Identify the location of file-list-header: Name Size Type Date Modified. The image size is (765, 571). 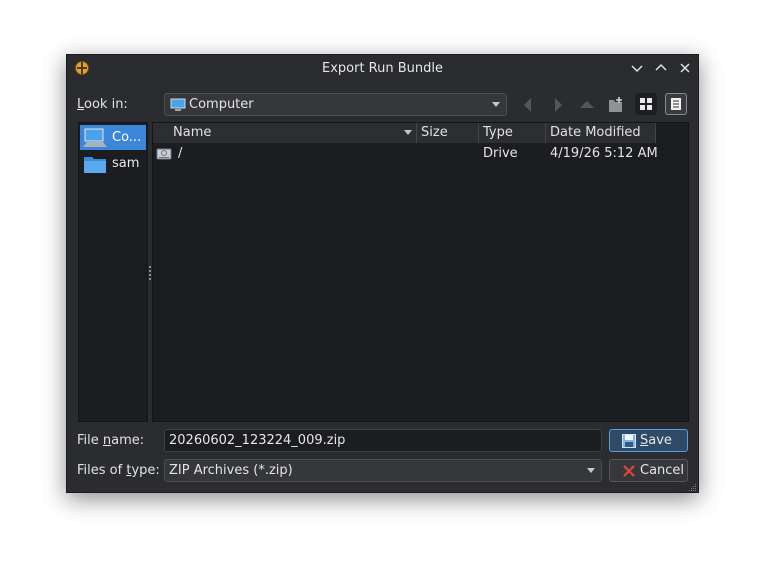
(404, 133).